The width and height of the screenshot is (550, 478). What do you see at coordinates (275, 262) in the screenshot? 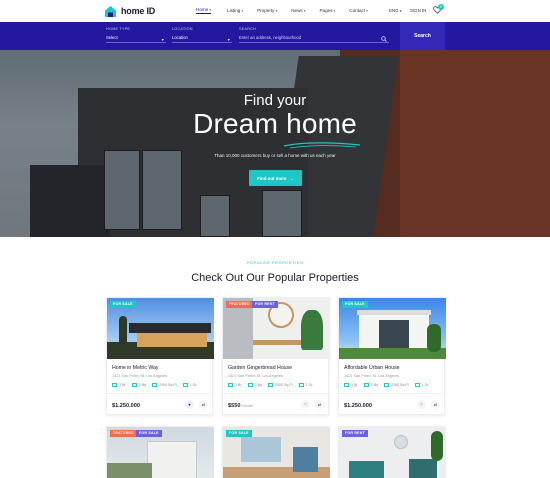
I see `section-eyebrow: POPULAR PROPERTIES` at bounding box center [275, 262].